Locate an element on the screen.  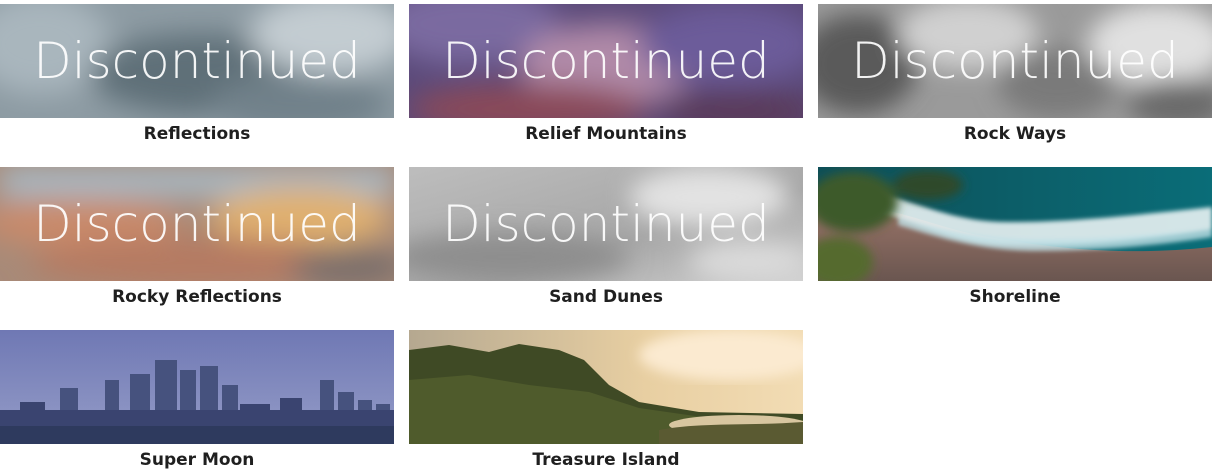
tile-caption: Treasure Island is located at coordinates (606, 460).